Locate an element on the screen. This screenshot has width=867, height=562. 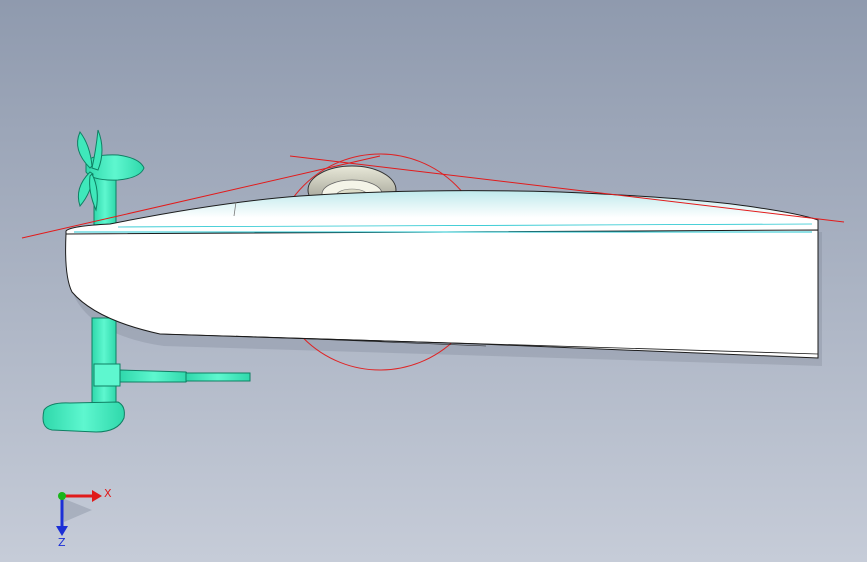
z-axis-label: Z is located at coordinates (62, 542).